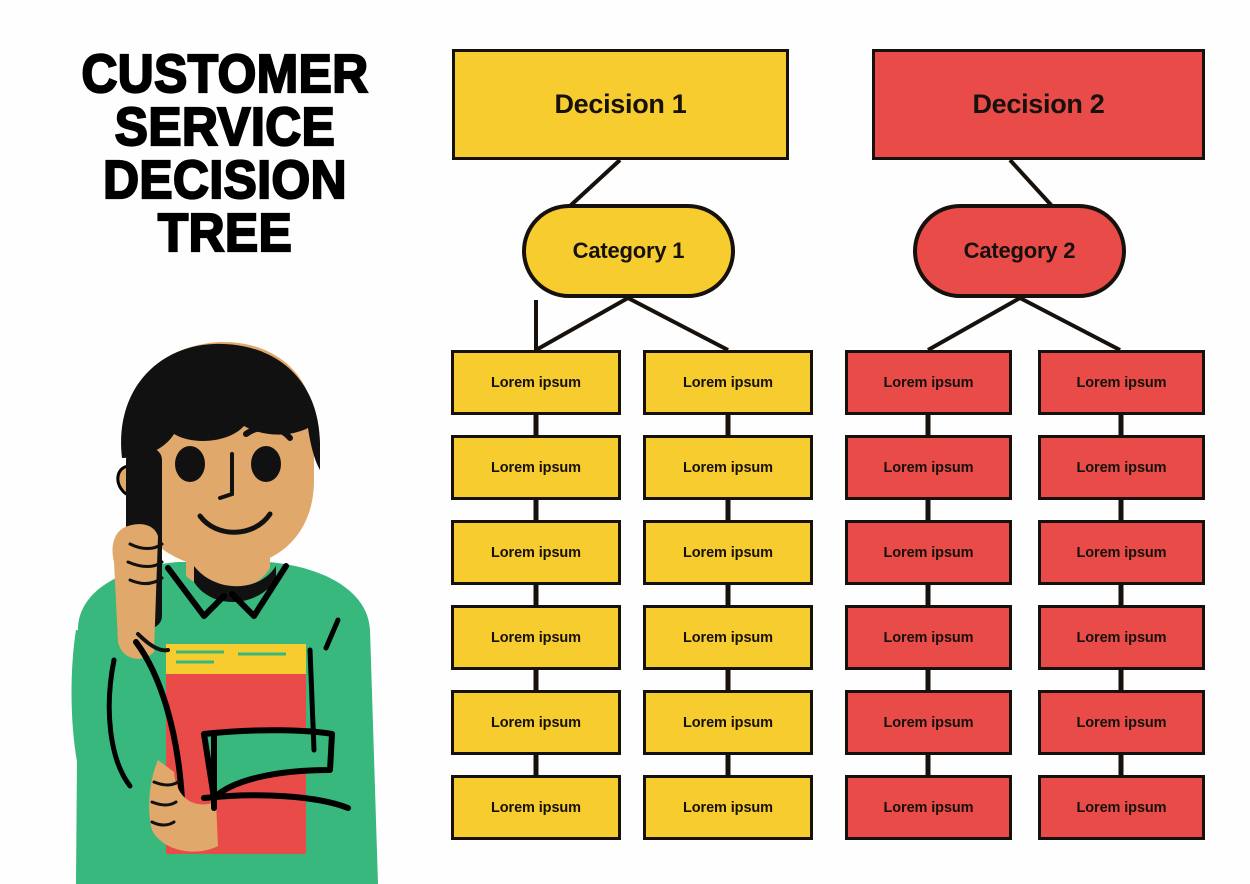  Describe the element at coordinates (190, 464) in the screenshot. I see `eye-left` at that location.